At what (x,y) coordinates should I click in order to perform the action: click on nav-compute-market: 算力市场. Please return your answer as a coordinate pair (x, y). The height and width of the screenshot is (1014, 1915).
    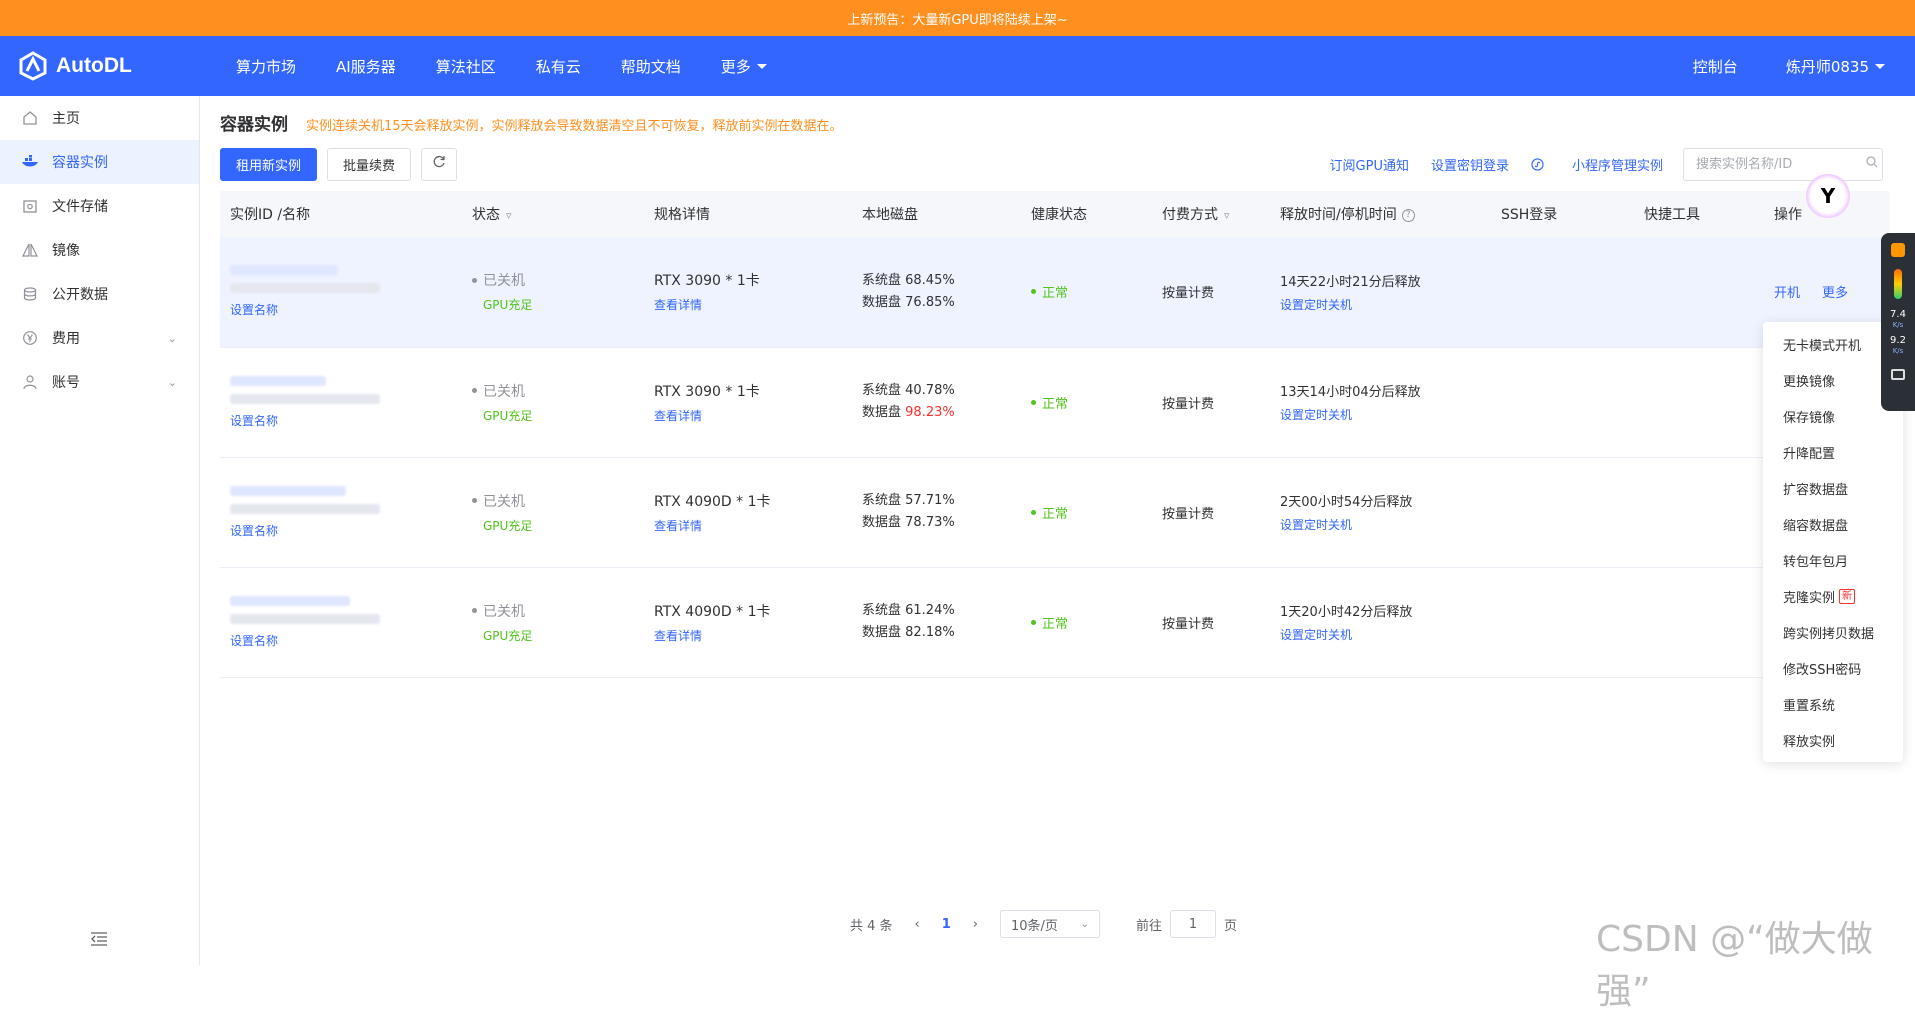
    Looking at the image, I should click on (266, 66).